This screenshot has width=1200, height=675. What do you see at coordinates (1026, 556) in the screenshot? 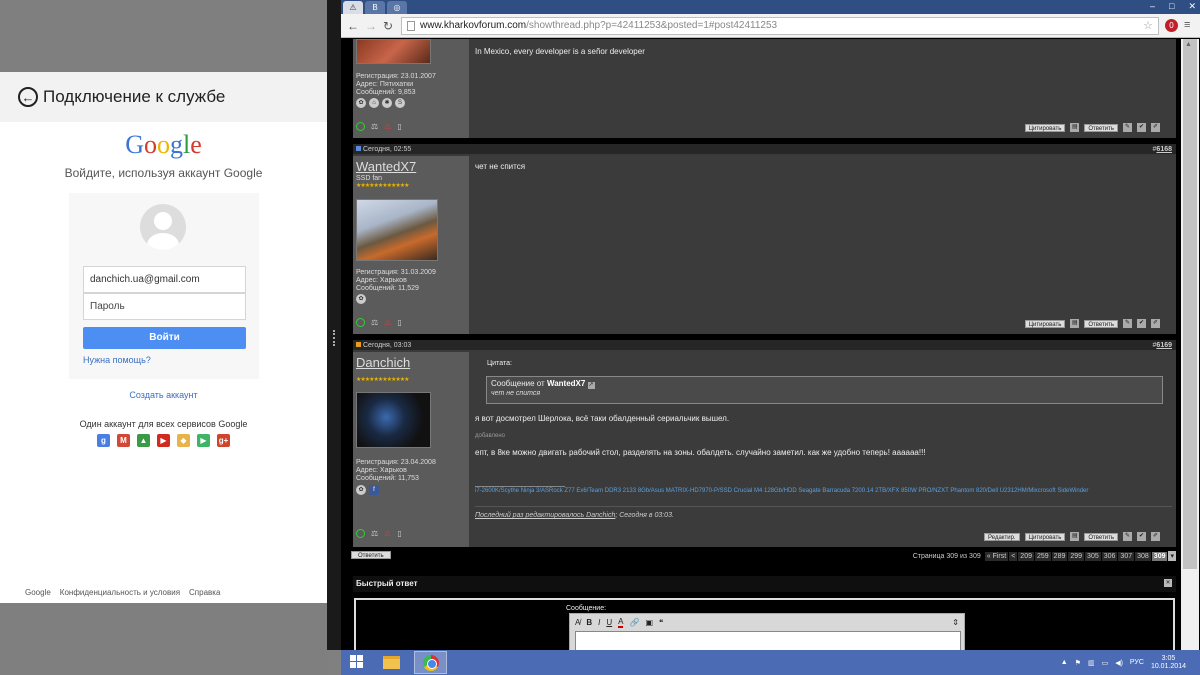
I see `page-link: 209` at bounding box center [1026, 556].